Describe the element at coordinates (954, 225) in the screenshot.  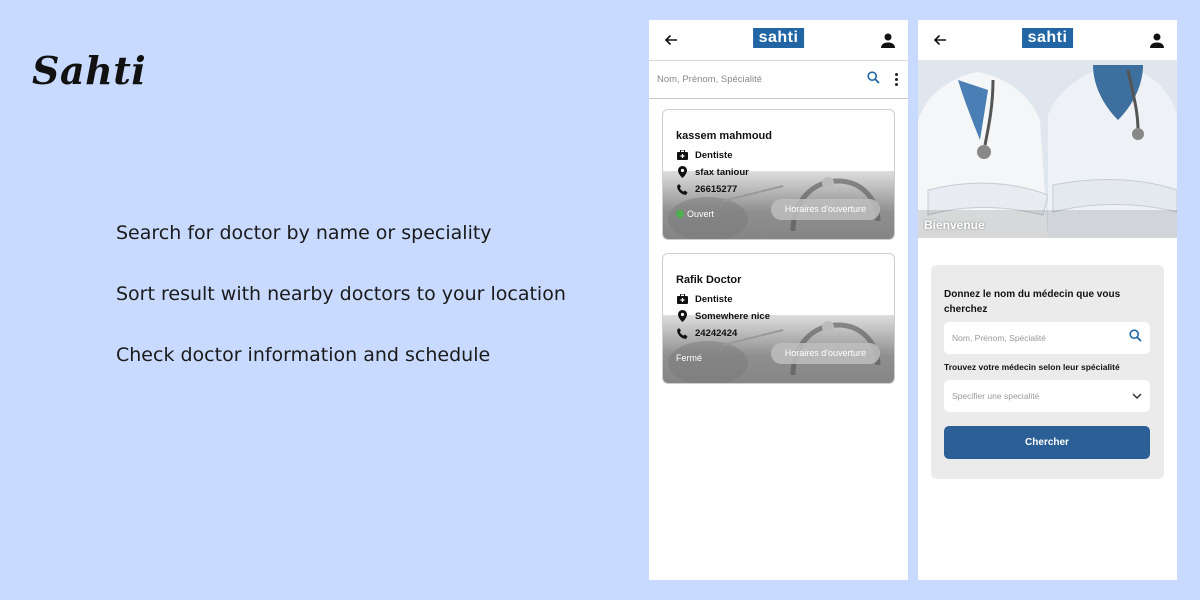
I see `welcome-title: Bienvenue` at that location.